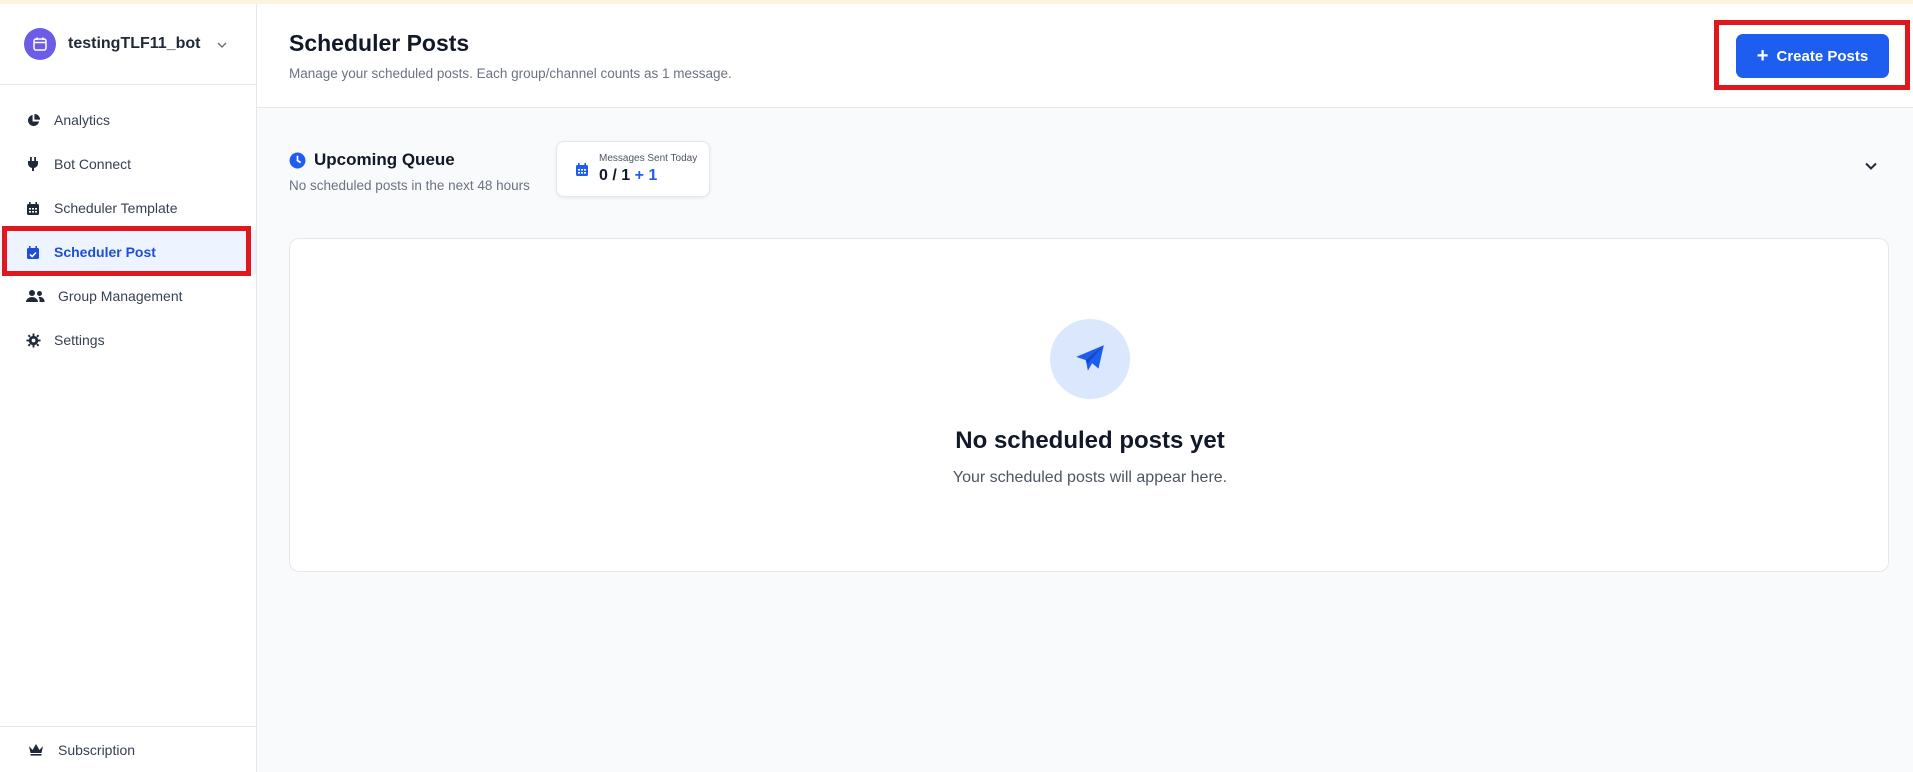 This screenshot has height=772, width=1913. What do you see at coordinates (35, 296) in the screenshot?
I see `users-icon` at bounding box center [35, 296].